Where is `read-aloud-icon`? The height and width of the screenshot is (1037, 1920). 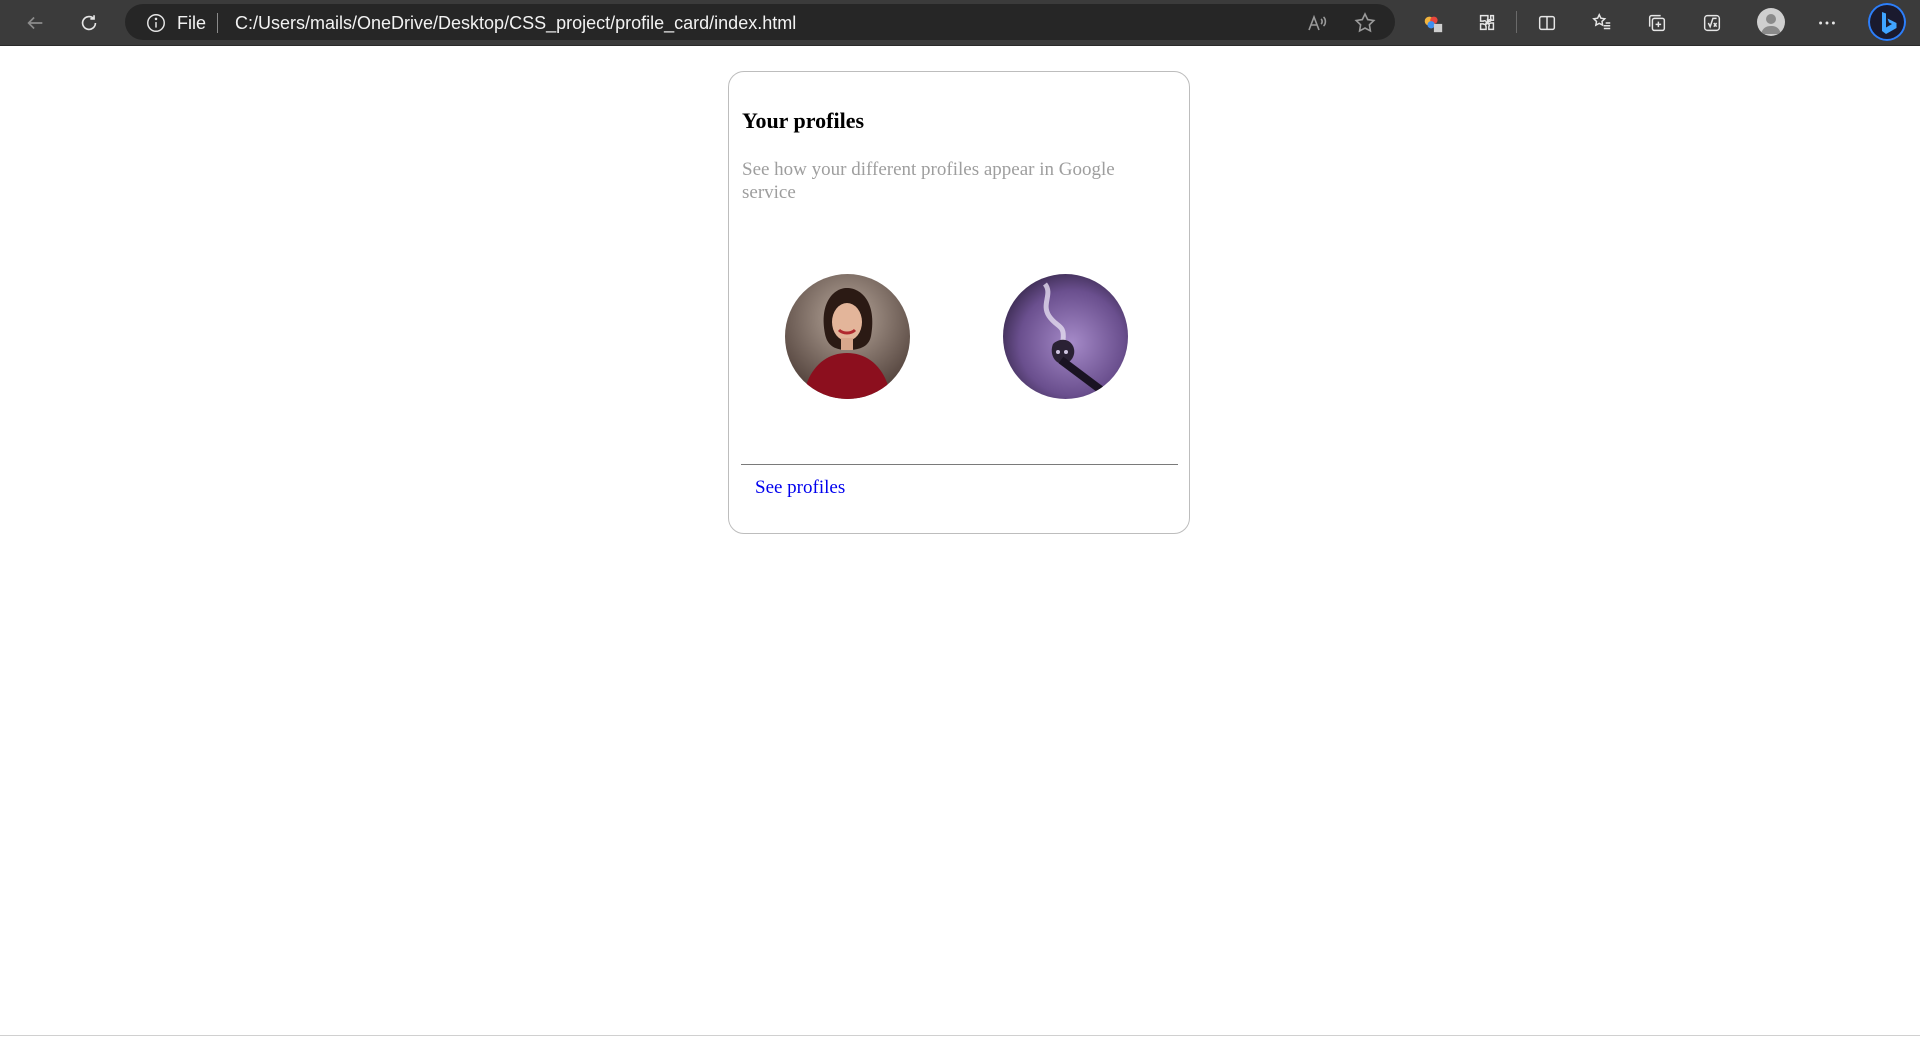 read-aloud-icon is located at coordinates (1317, 23).